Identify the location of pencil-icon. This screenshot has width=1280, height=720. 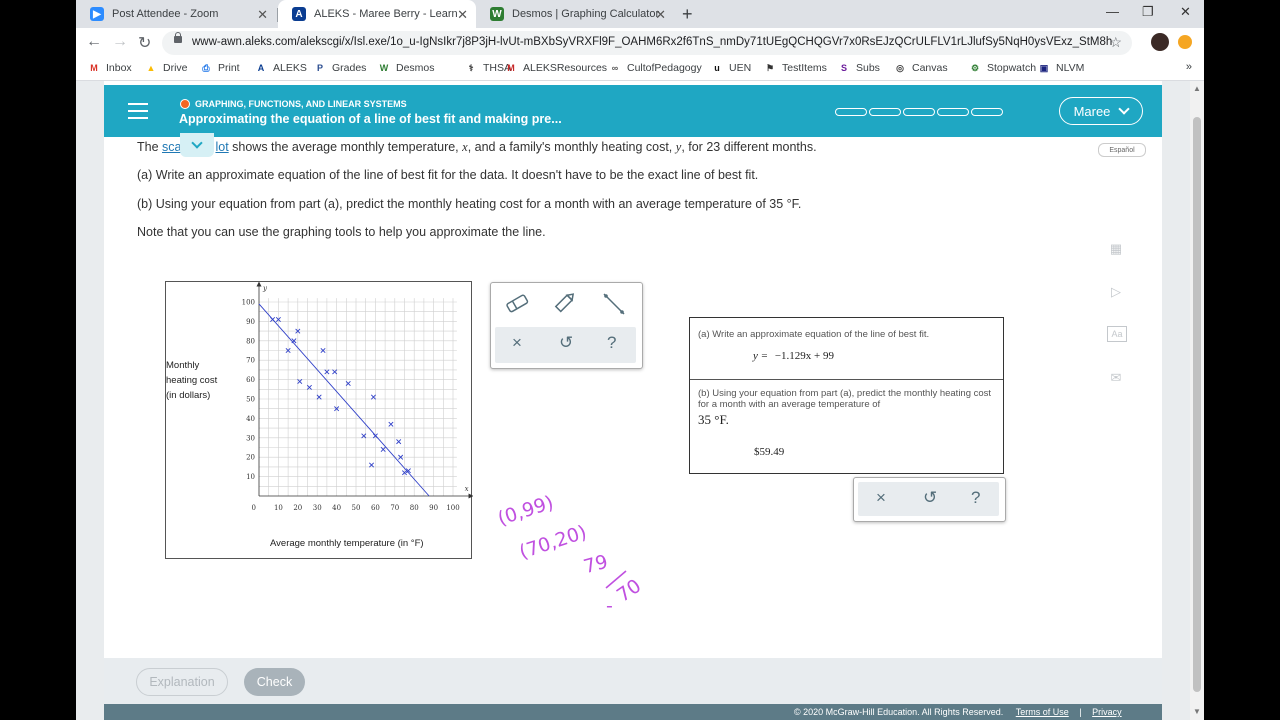
(565, 305).